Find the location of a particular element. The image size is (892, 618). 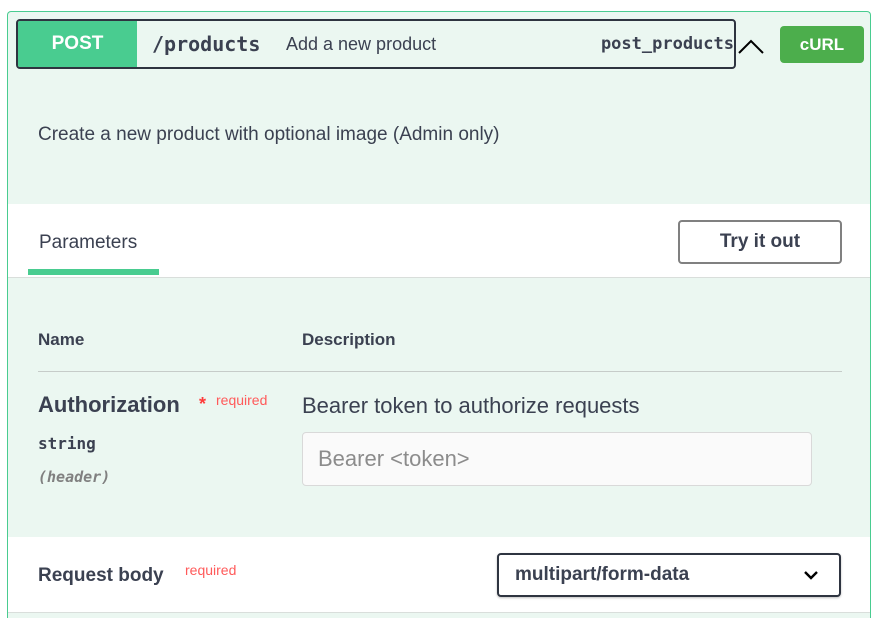

curl-button: cURL is located at coordinates (822, 44).